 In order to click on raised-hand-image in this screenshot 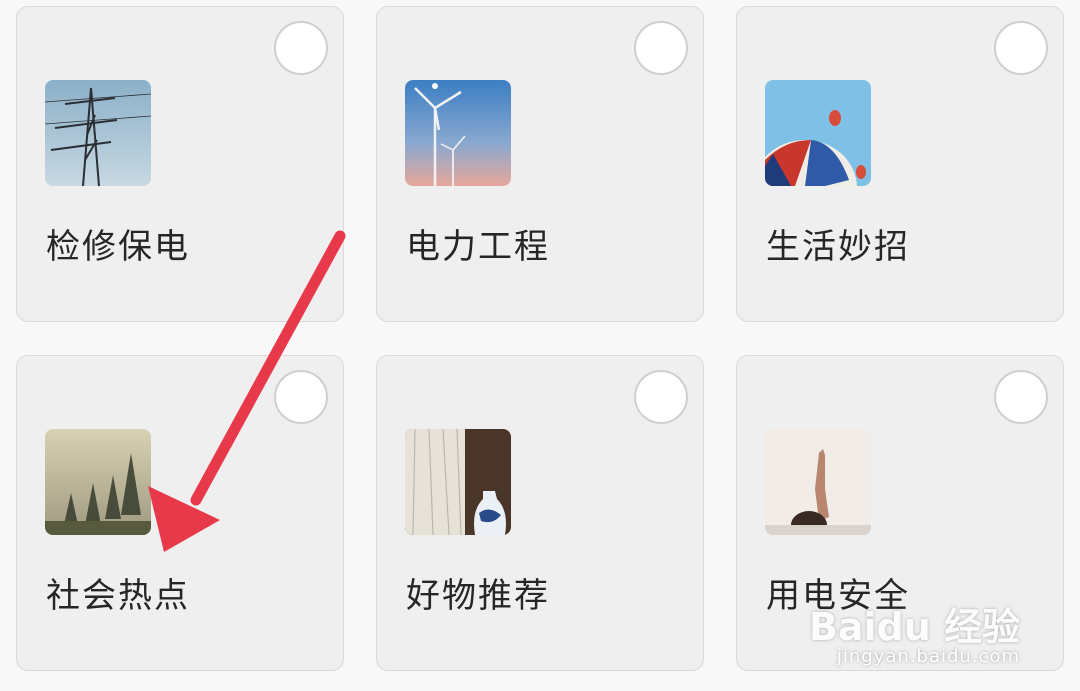, I will do `click(818, 482)`.